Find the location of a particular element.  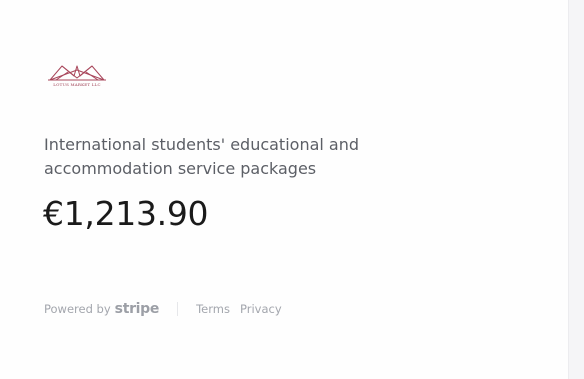

powered-by-stripe-link: Powered by stripe is located at coordinates (101, 309).